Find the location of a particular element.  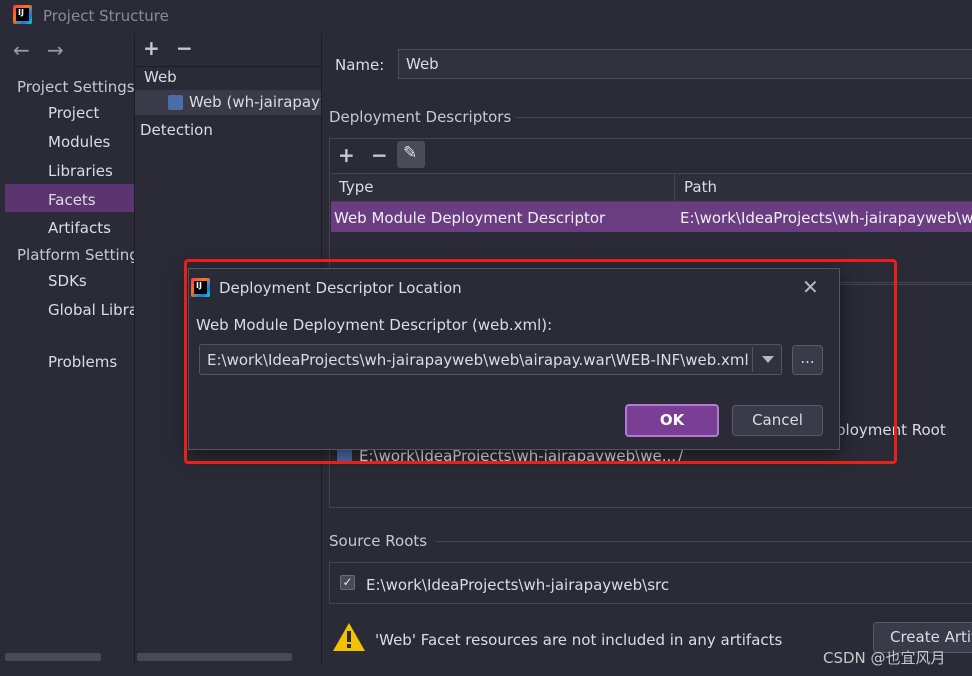

descriptors-table-header is located at coordinates (651, 187).